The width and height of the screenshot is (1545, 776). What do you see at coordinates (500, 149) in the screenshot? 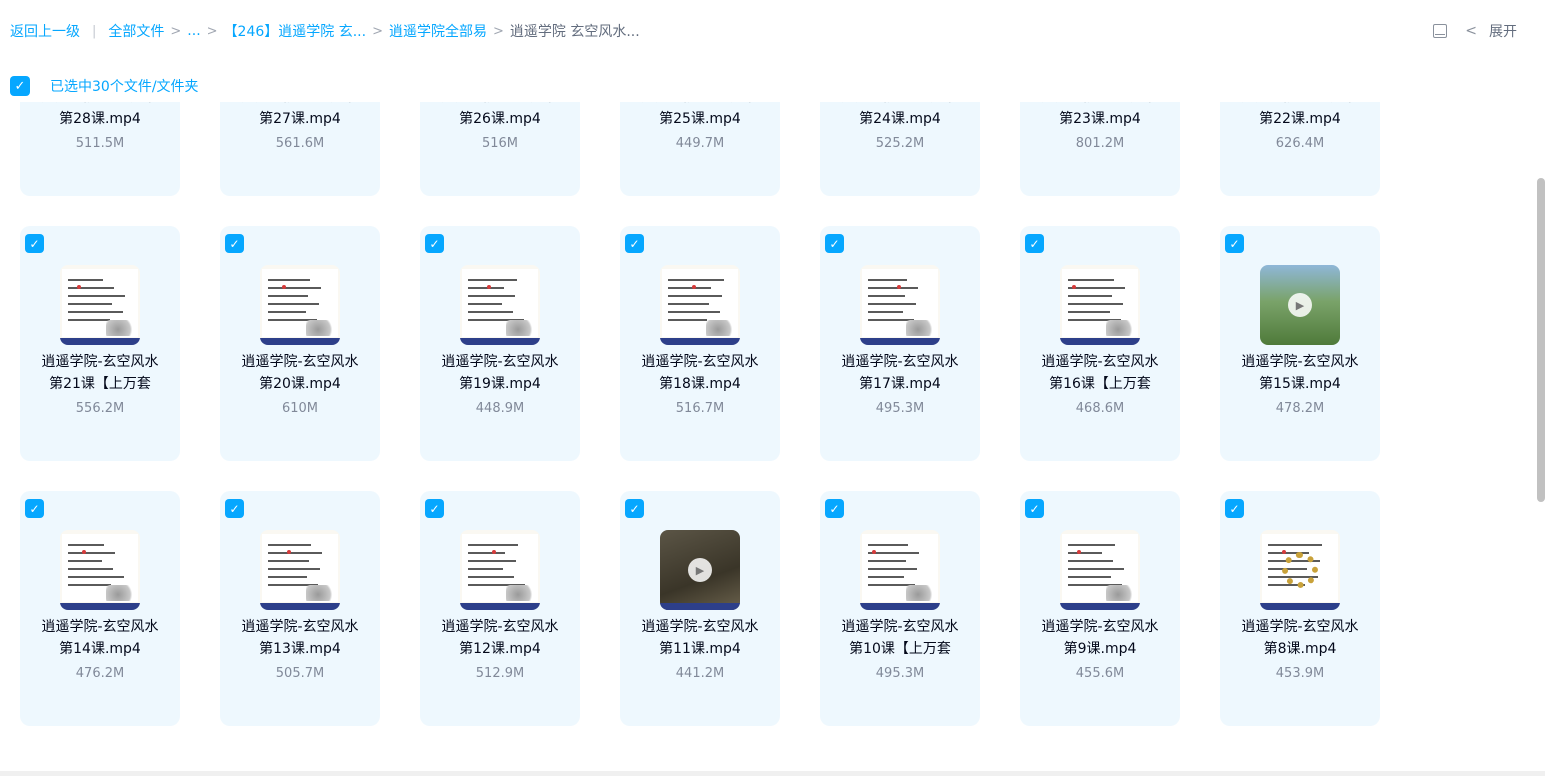
I see `file-card: ✓逍遥学院-玄空风水第26课.mp4516M` at bounding box center [500, 149].